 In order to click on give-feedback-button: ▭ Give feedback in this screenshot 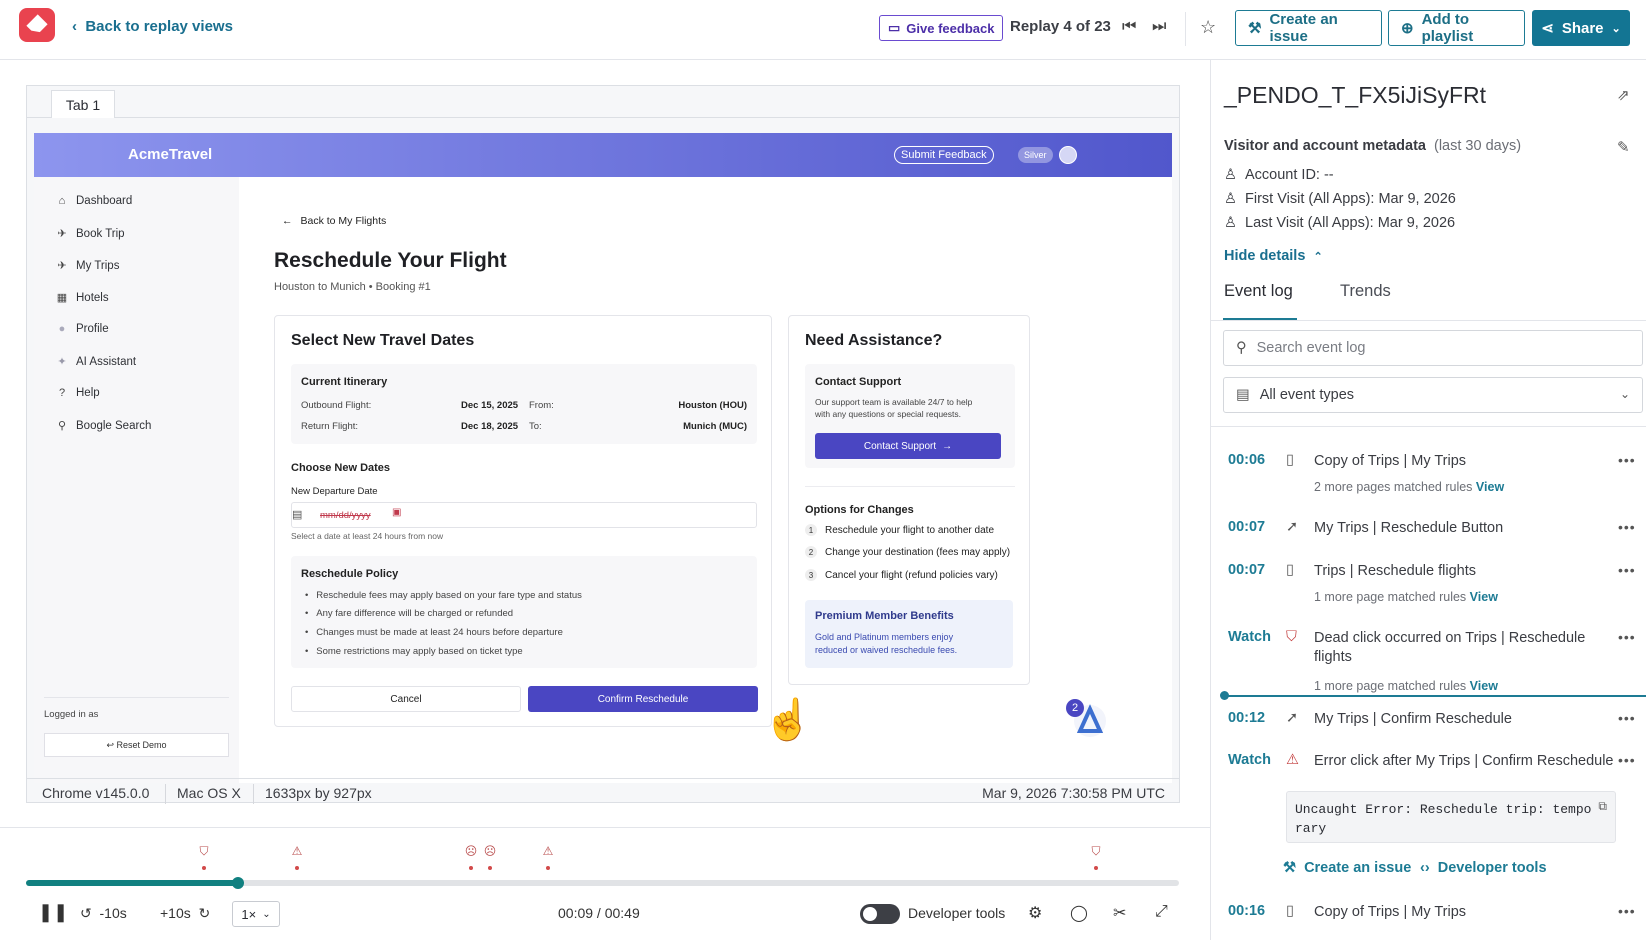, I will do `click(941, 28)`.